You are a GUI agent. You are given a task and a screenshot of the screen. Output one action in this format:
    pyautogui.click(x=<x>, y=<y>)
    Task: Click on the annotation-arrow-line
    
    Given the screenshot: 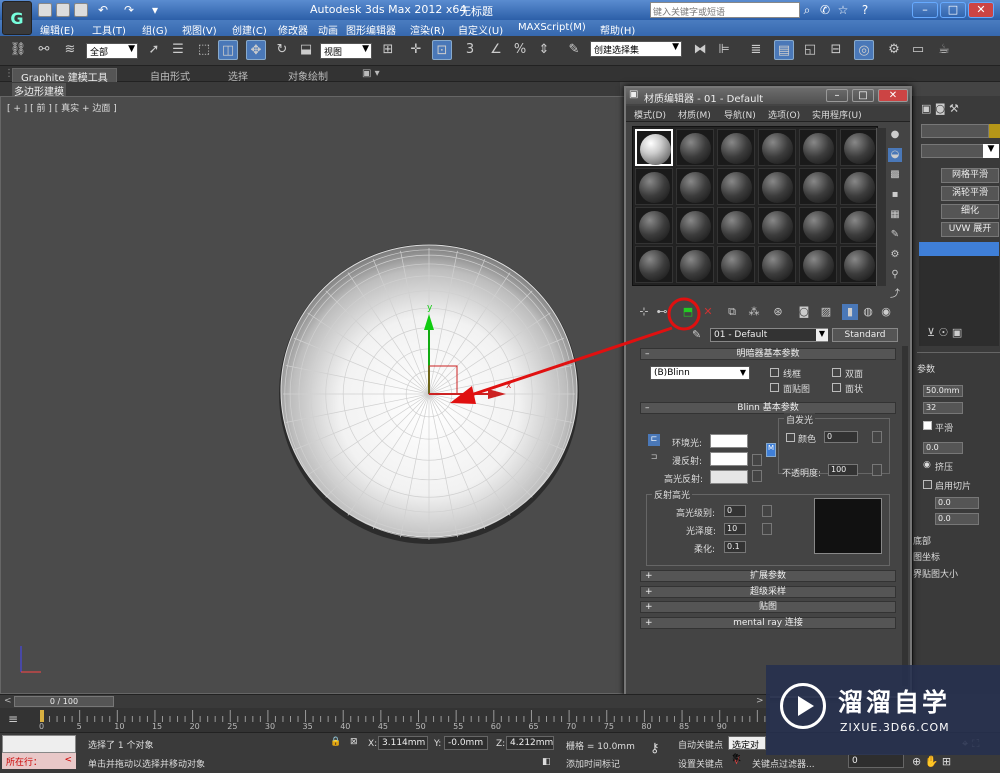 What is the action you would take?
    pyautogui.click(x=567, y=363)
    